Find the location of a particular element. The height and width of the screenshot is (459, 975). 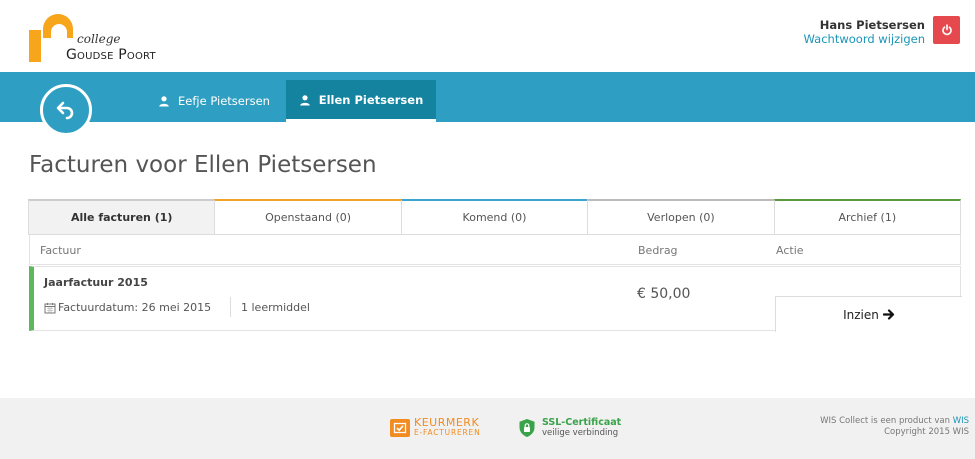

tab-child-eefje: Eefje Pietsersen is located at coordinates (214, 101).